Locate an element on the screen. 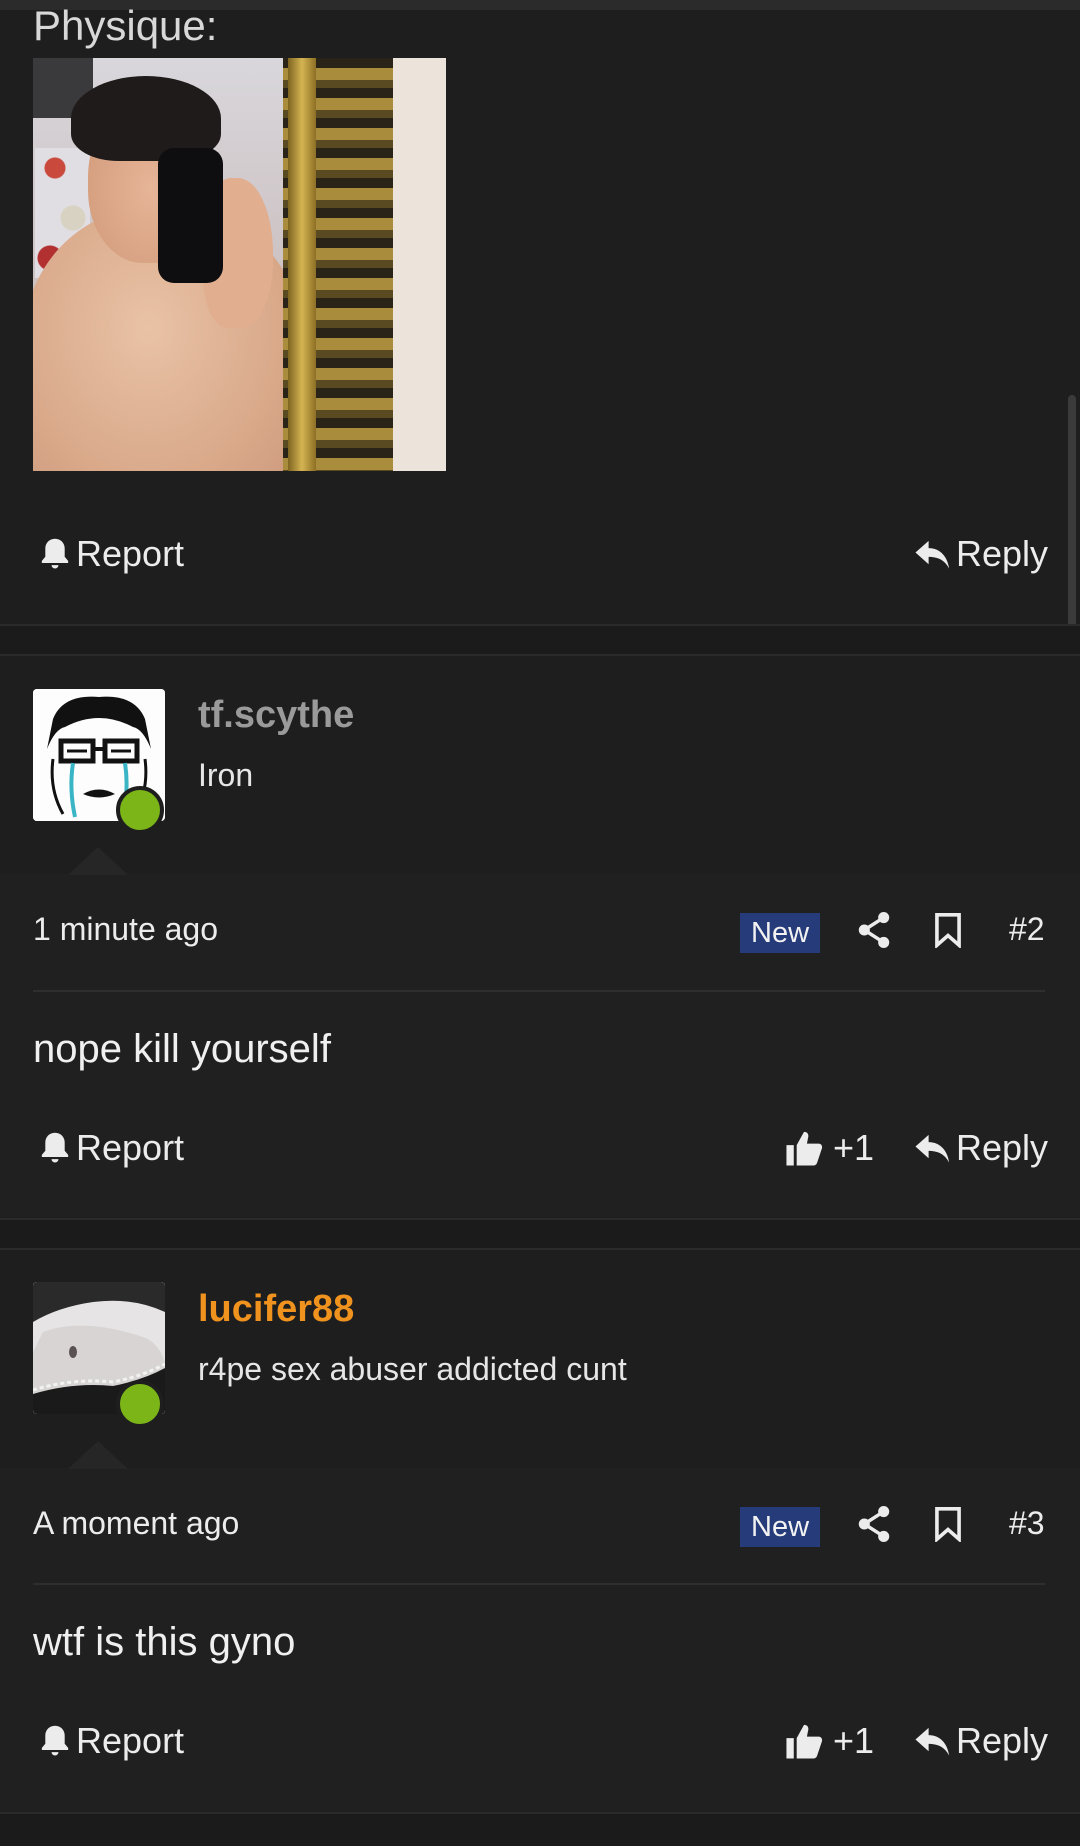 The width and height of the screenshot is (1080, 1846). username: lucifer88 is located at coordinates (276, 1309).